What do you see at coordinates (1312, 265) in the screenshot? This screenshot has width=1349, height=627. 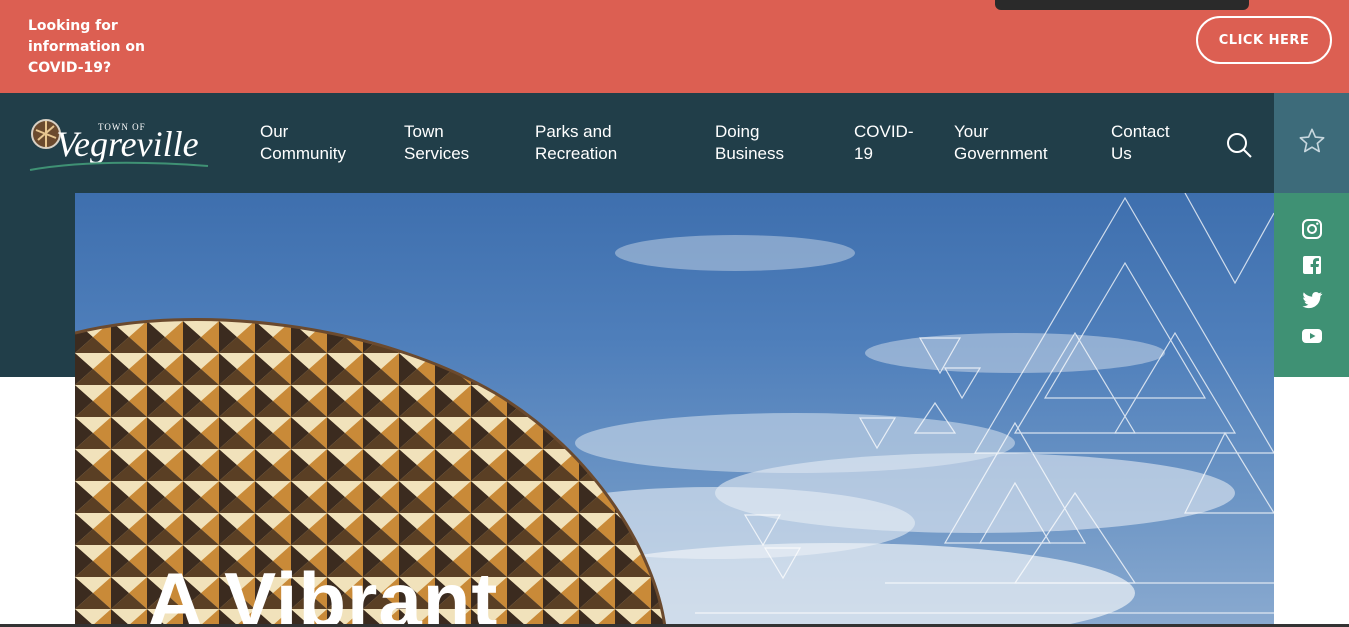 I see `facebook-icon` at bounding box center [1312, 265].